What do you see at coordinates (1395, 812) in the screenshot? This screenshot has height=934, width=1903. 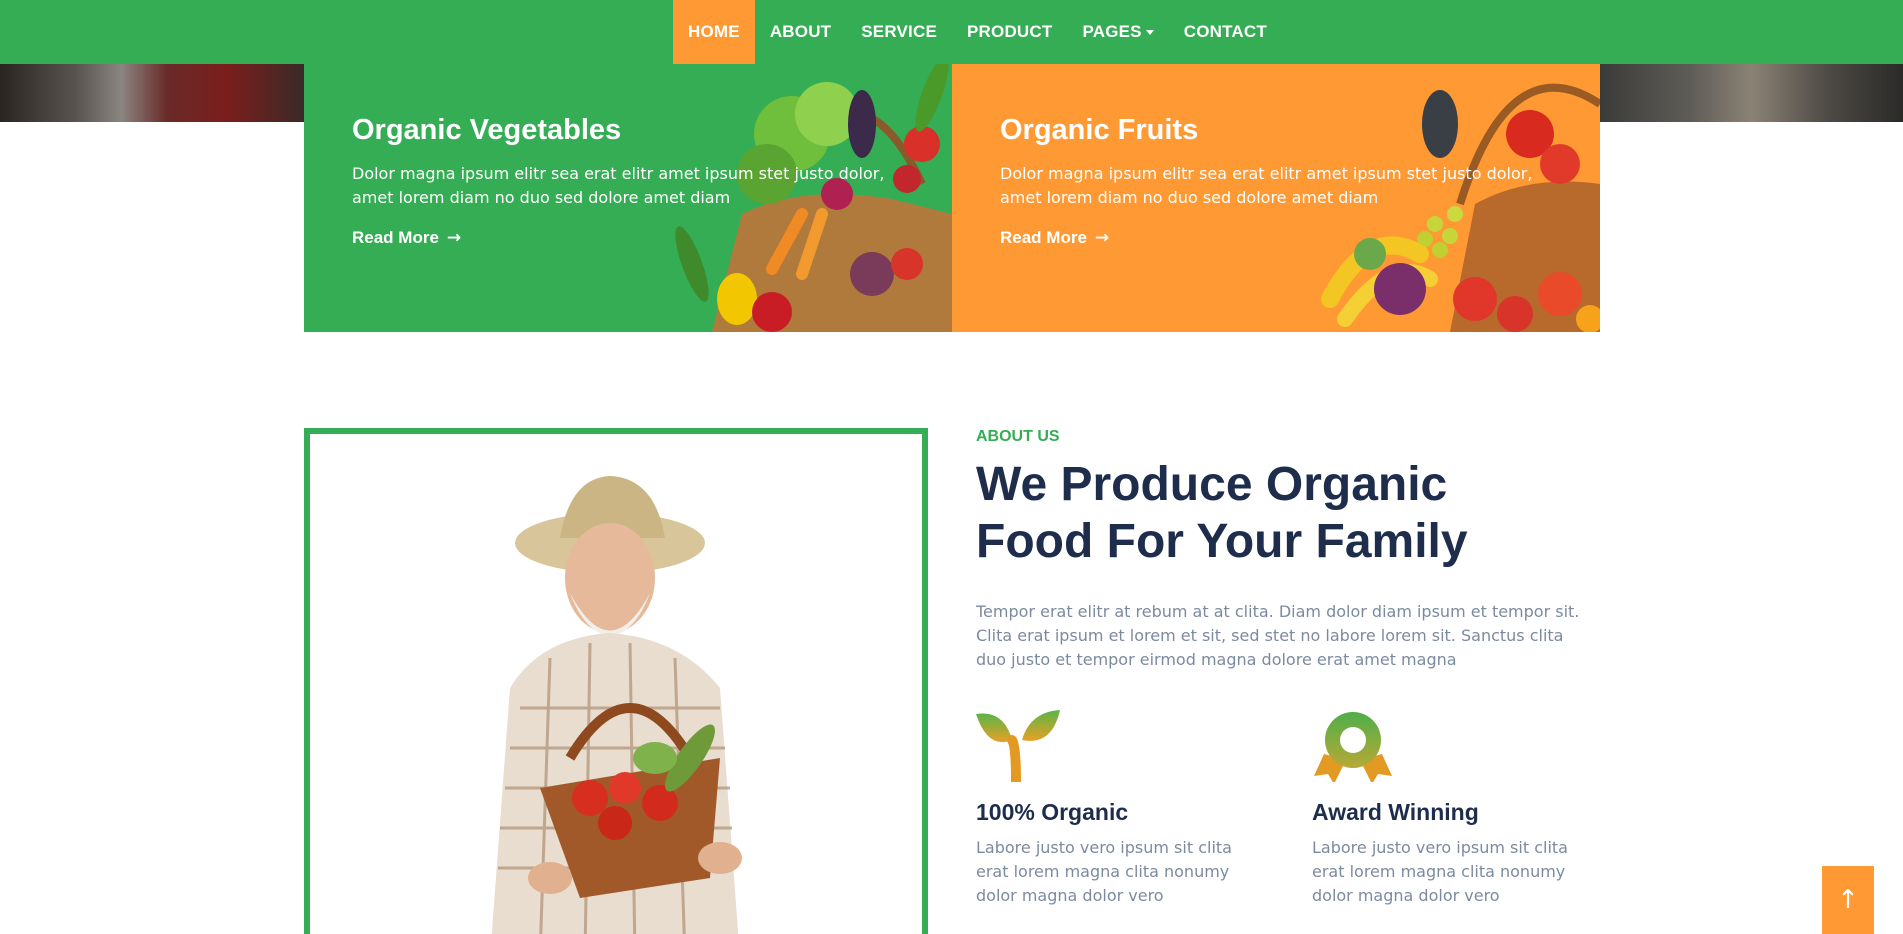 I see `feature-title: Award Winning` at bounding box center [1395, 812].